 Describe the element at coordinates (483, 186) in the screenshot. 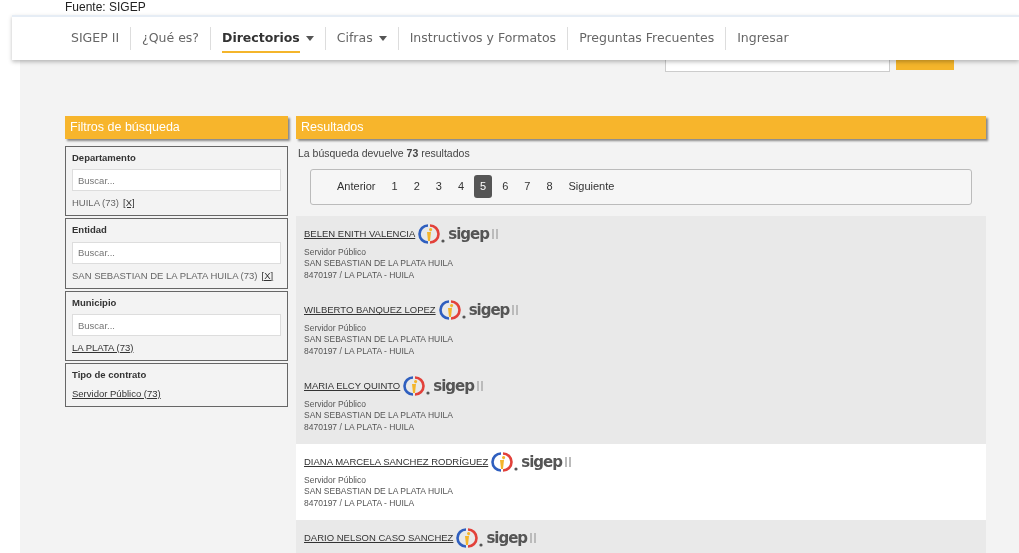

I see `page-link: 5` at that location.